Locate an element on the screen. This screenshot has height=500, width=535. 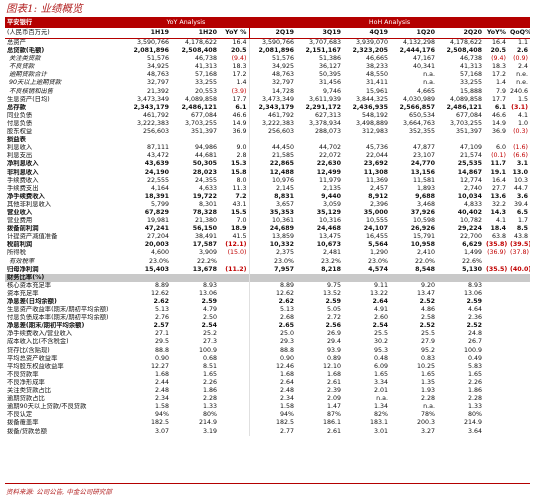
table-cell: 23,107 is located at coordinates (423, 156).